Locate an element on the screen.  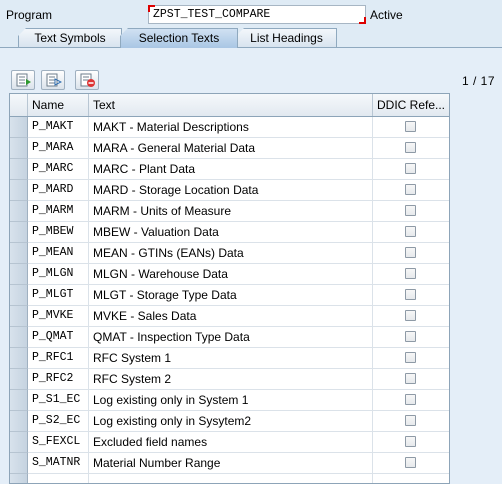
table-row: P_MARM MARM - Units of Measure is located at coordinates (229, 211).